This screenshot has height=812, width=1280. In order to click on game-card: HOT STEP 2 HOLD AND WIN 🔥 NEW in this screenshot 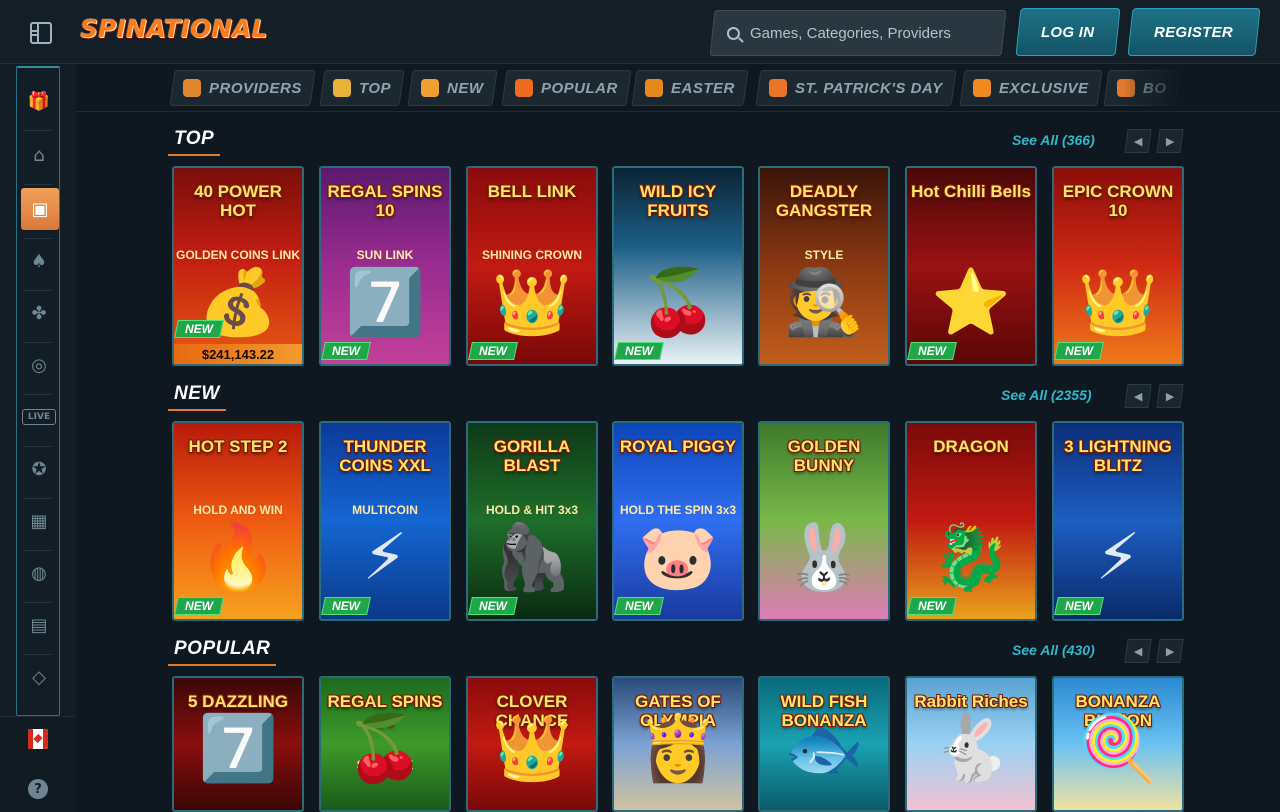, I will do `click(238, 521)`.